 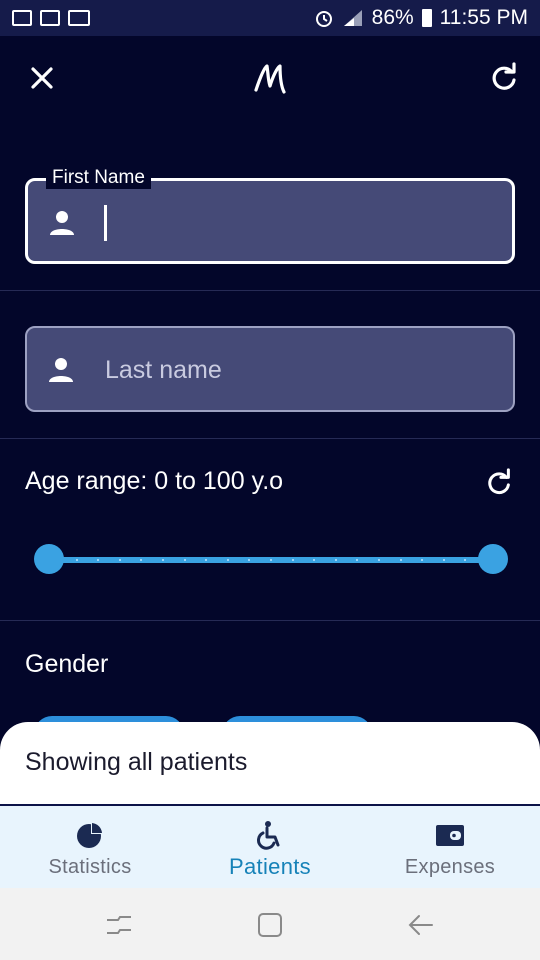 I want to click on pie-chart-icon, so click(x=90, y=835).